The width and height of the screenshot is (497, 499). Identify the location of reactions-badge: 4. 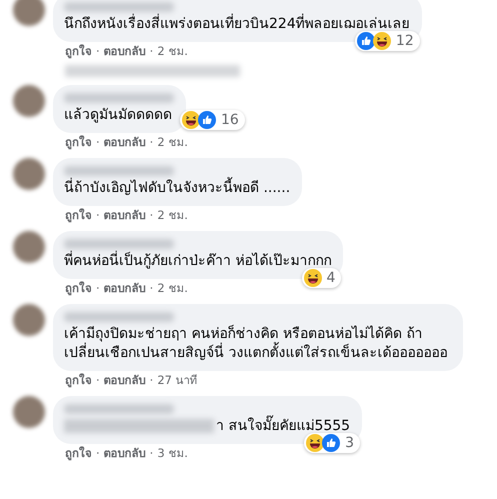
(322, 278).